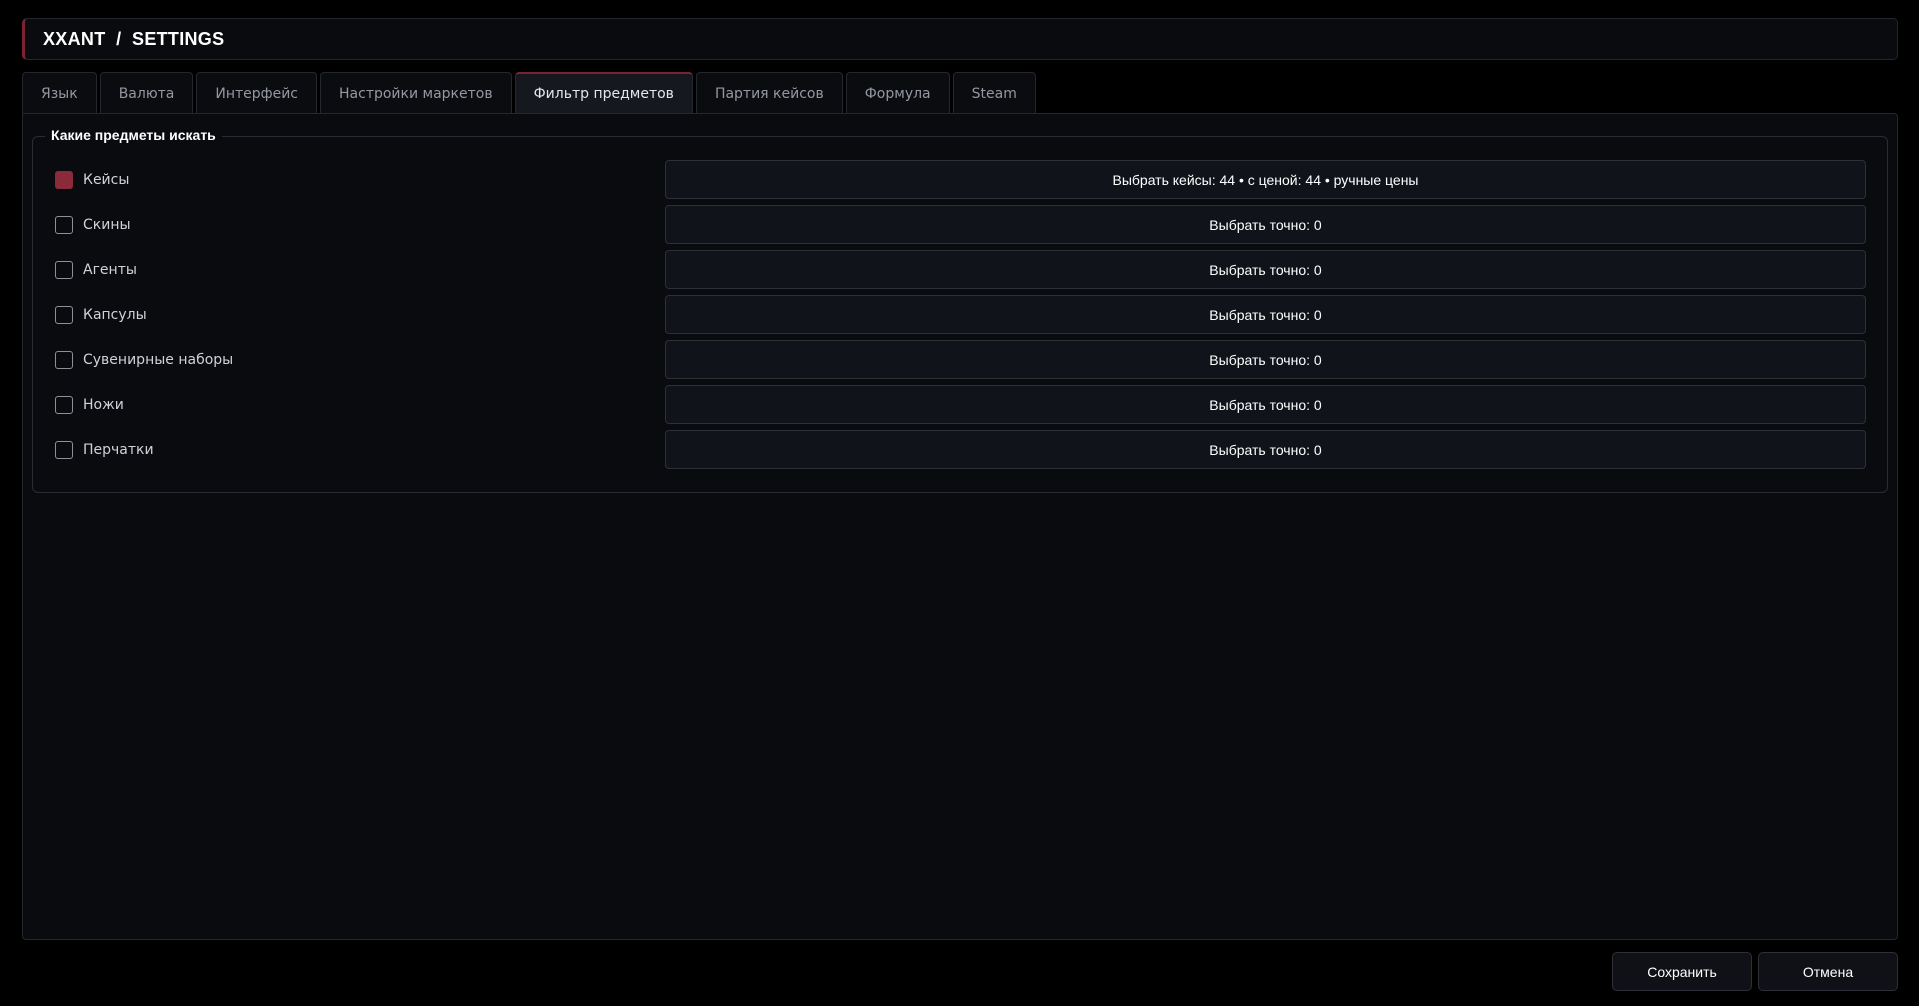 The image size is (1919, 1006). I want to click on group-title: Какие предметы искать, so click(133, 135).